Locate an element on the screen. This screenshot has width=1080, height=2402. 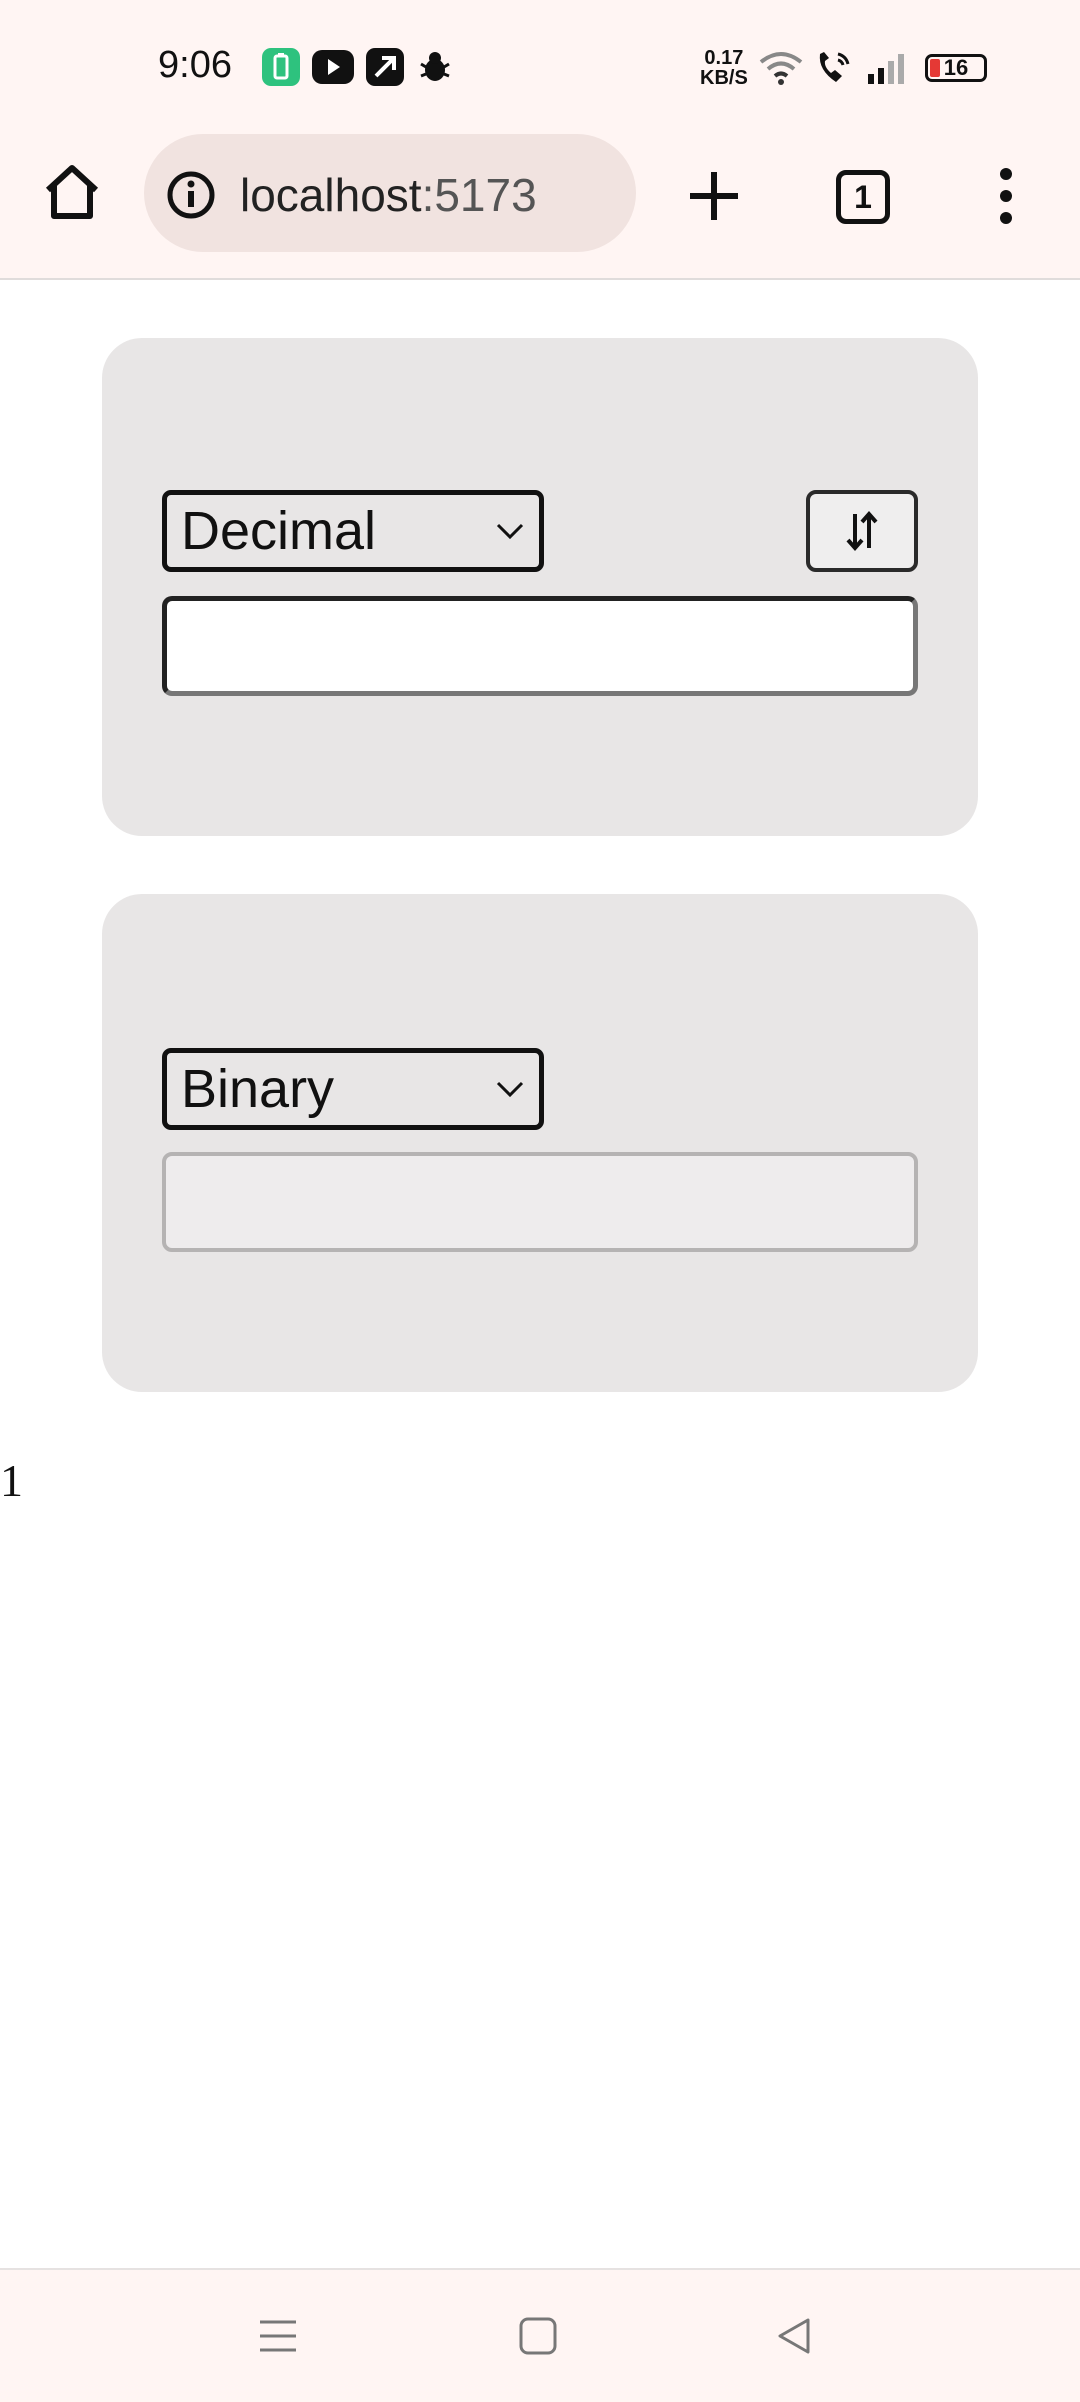
youtube-icon is located at coordinates (333, 67).